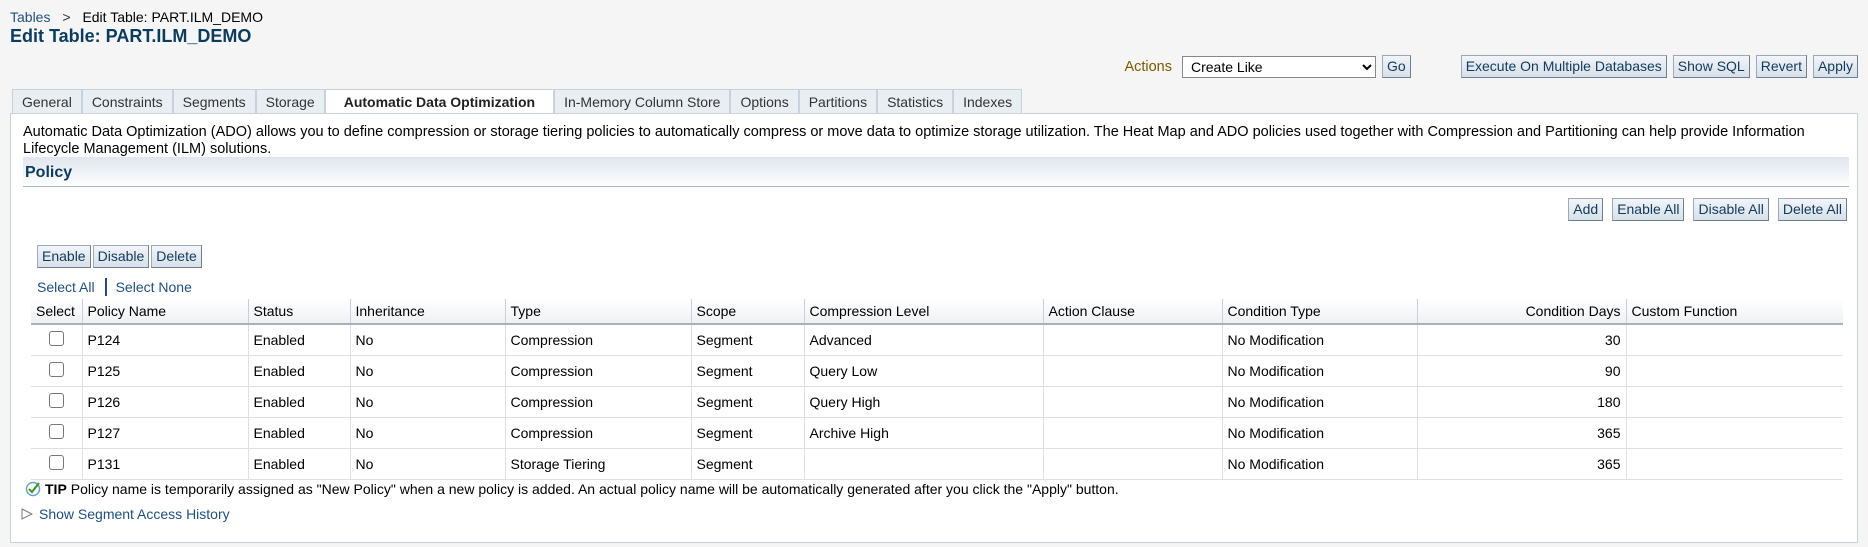 Image resolution: width=1868 pixels, height=547 pixels. Describe the element at coordinates (923, 433) in the screenshot. I see `cell-compression: Archive High` at that location.